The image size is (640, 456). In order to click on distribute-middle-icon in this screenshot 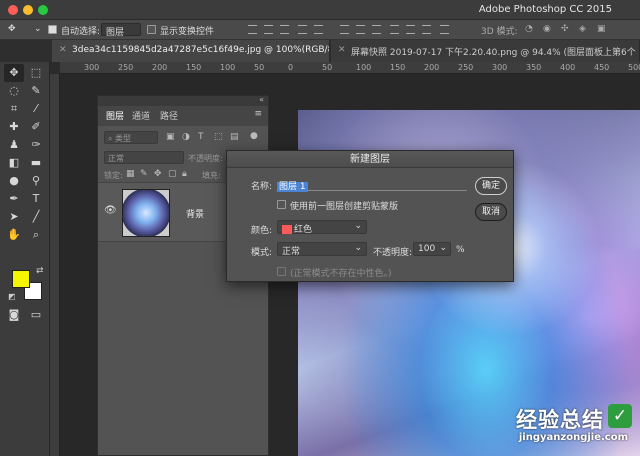, I will do `click(360, 29)`.